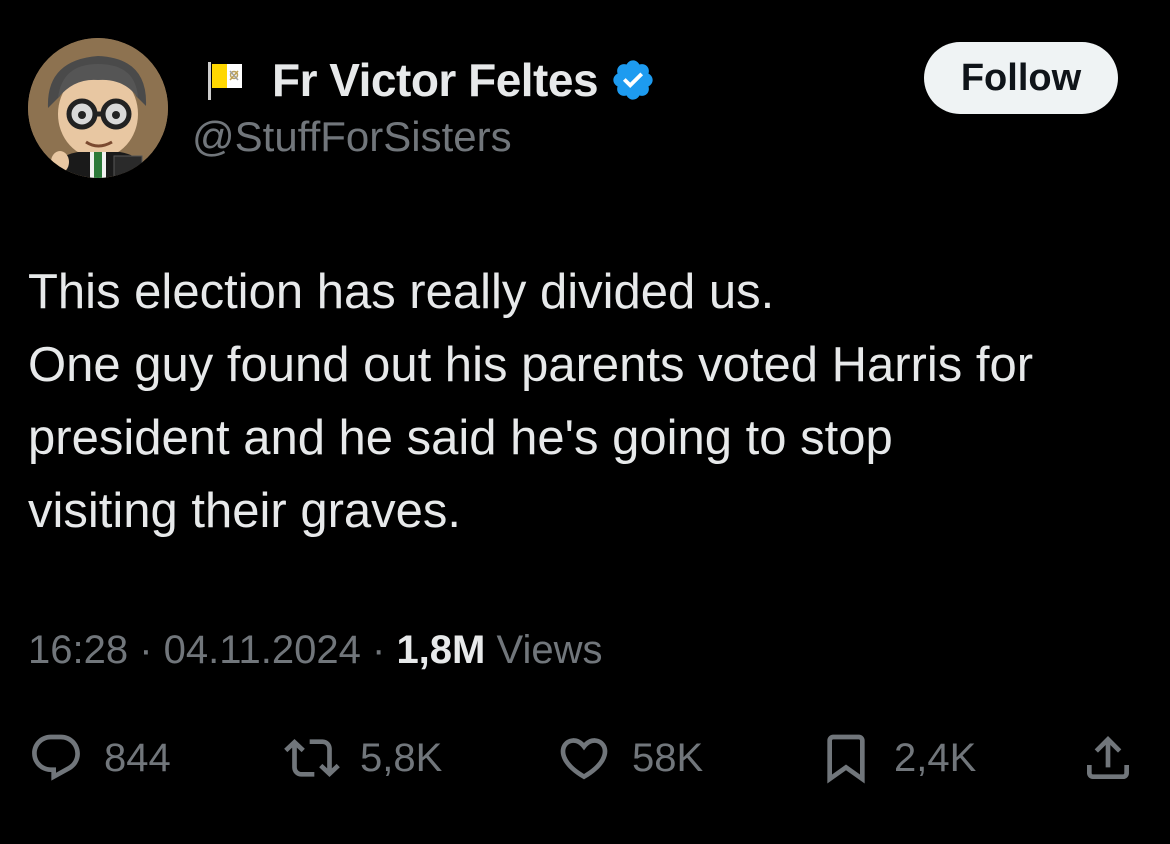  I want to click on repost-count: 5,8K, so click(401, 757).